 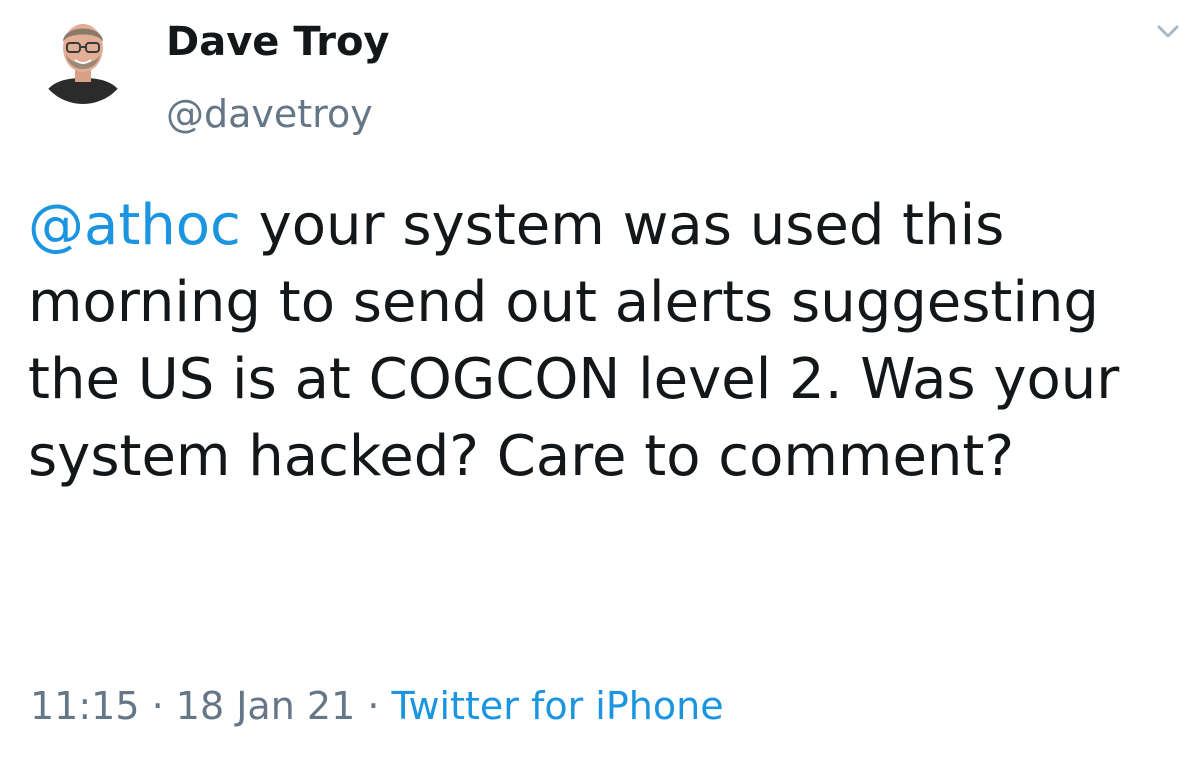 I want to click on tweet-date: 18 Jan 21, so click(x=265, y=706).